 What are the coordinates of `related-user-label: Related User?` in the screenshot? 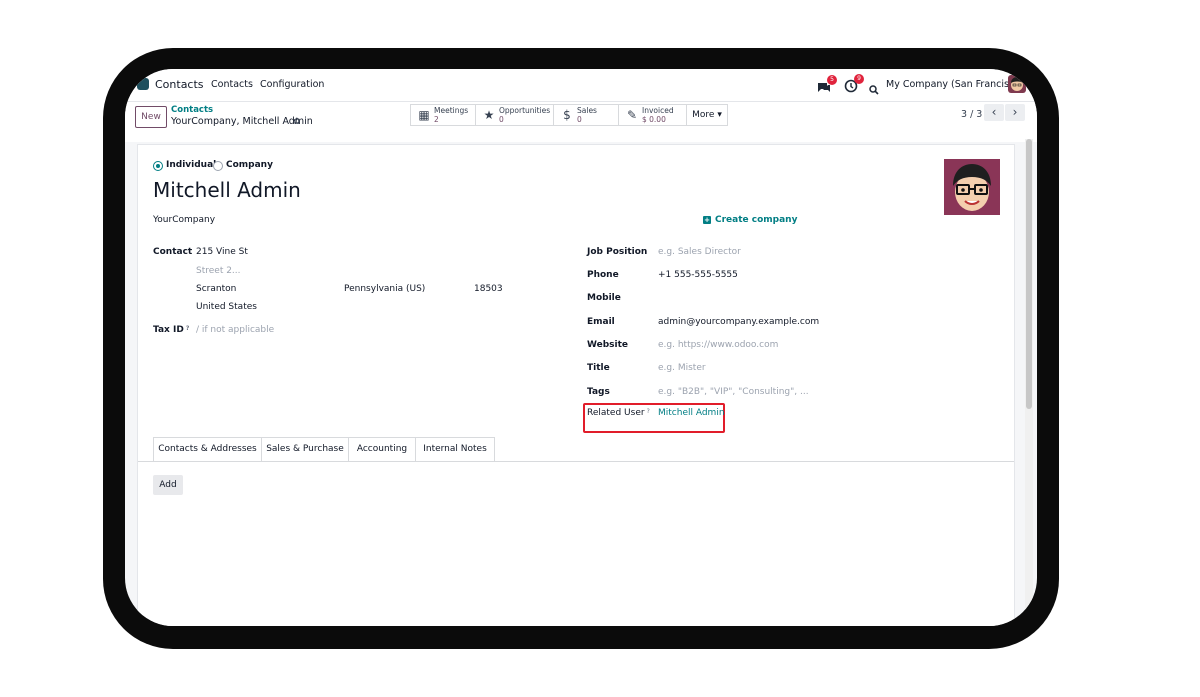 It's located at (618, 413).